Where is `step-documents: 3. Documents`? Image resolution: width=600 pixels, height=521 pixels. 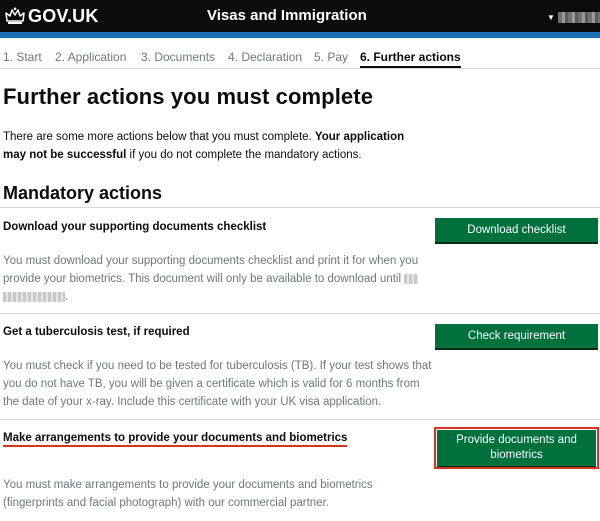 step-documents: 3. Documents is located at coordinates (178, 57).